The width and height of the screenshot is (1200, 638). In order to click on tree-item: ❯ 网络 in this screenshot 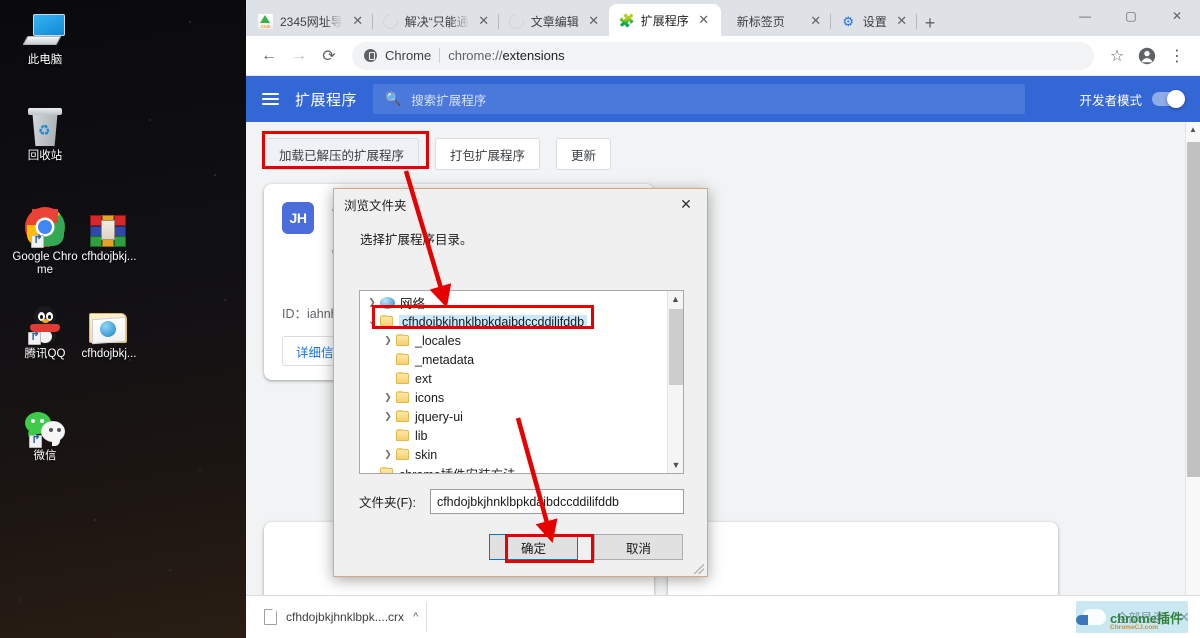, I will do `click(521, 302)`.